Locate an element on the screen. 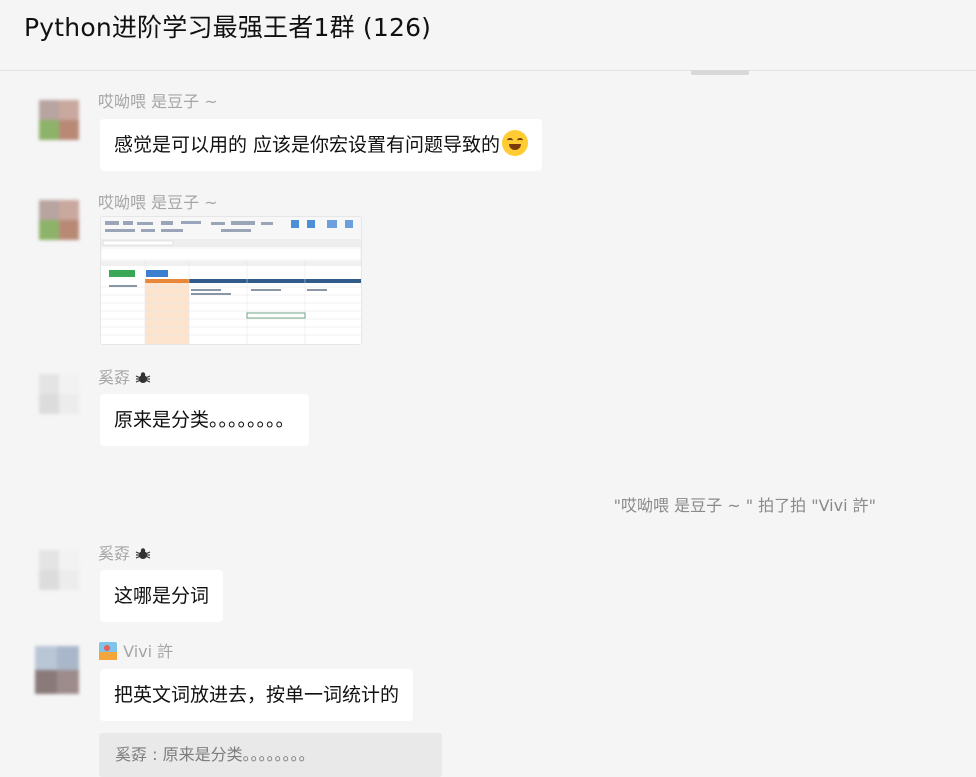 Image resolution: width=976 pixels, height=777 pixels. photo-avatar-icon is located at coordinates (108, 651).